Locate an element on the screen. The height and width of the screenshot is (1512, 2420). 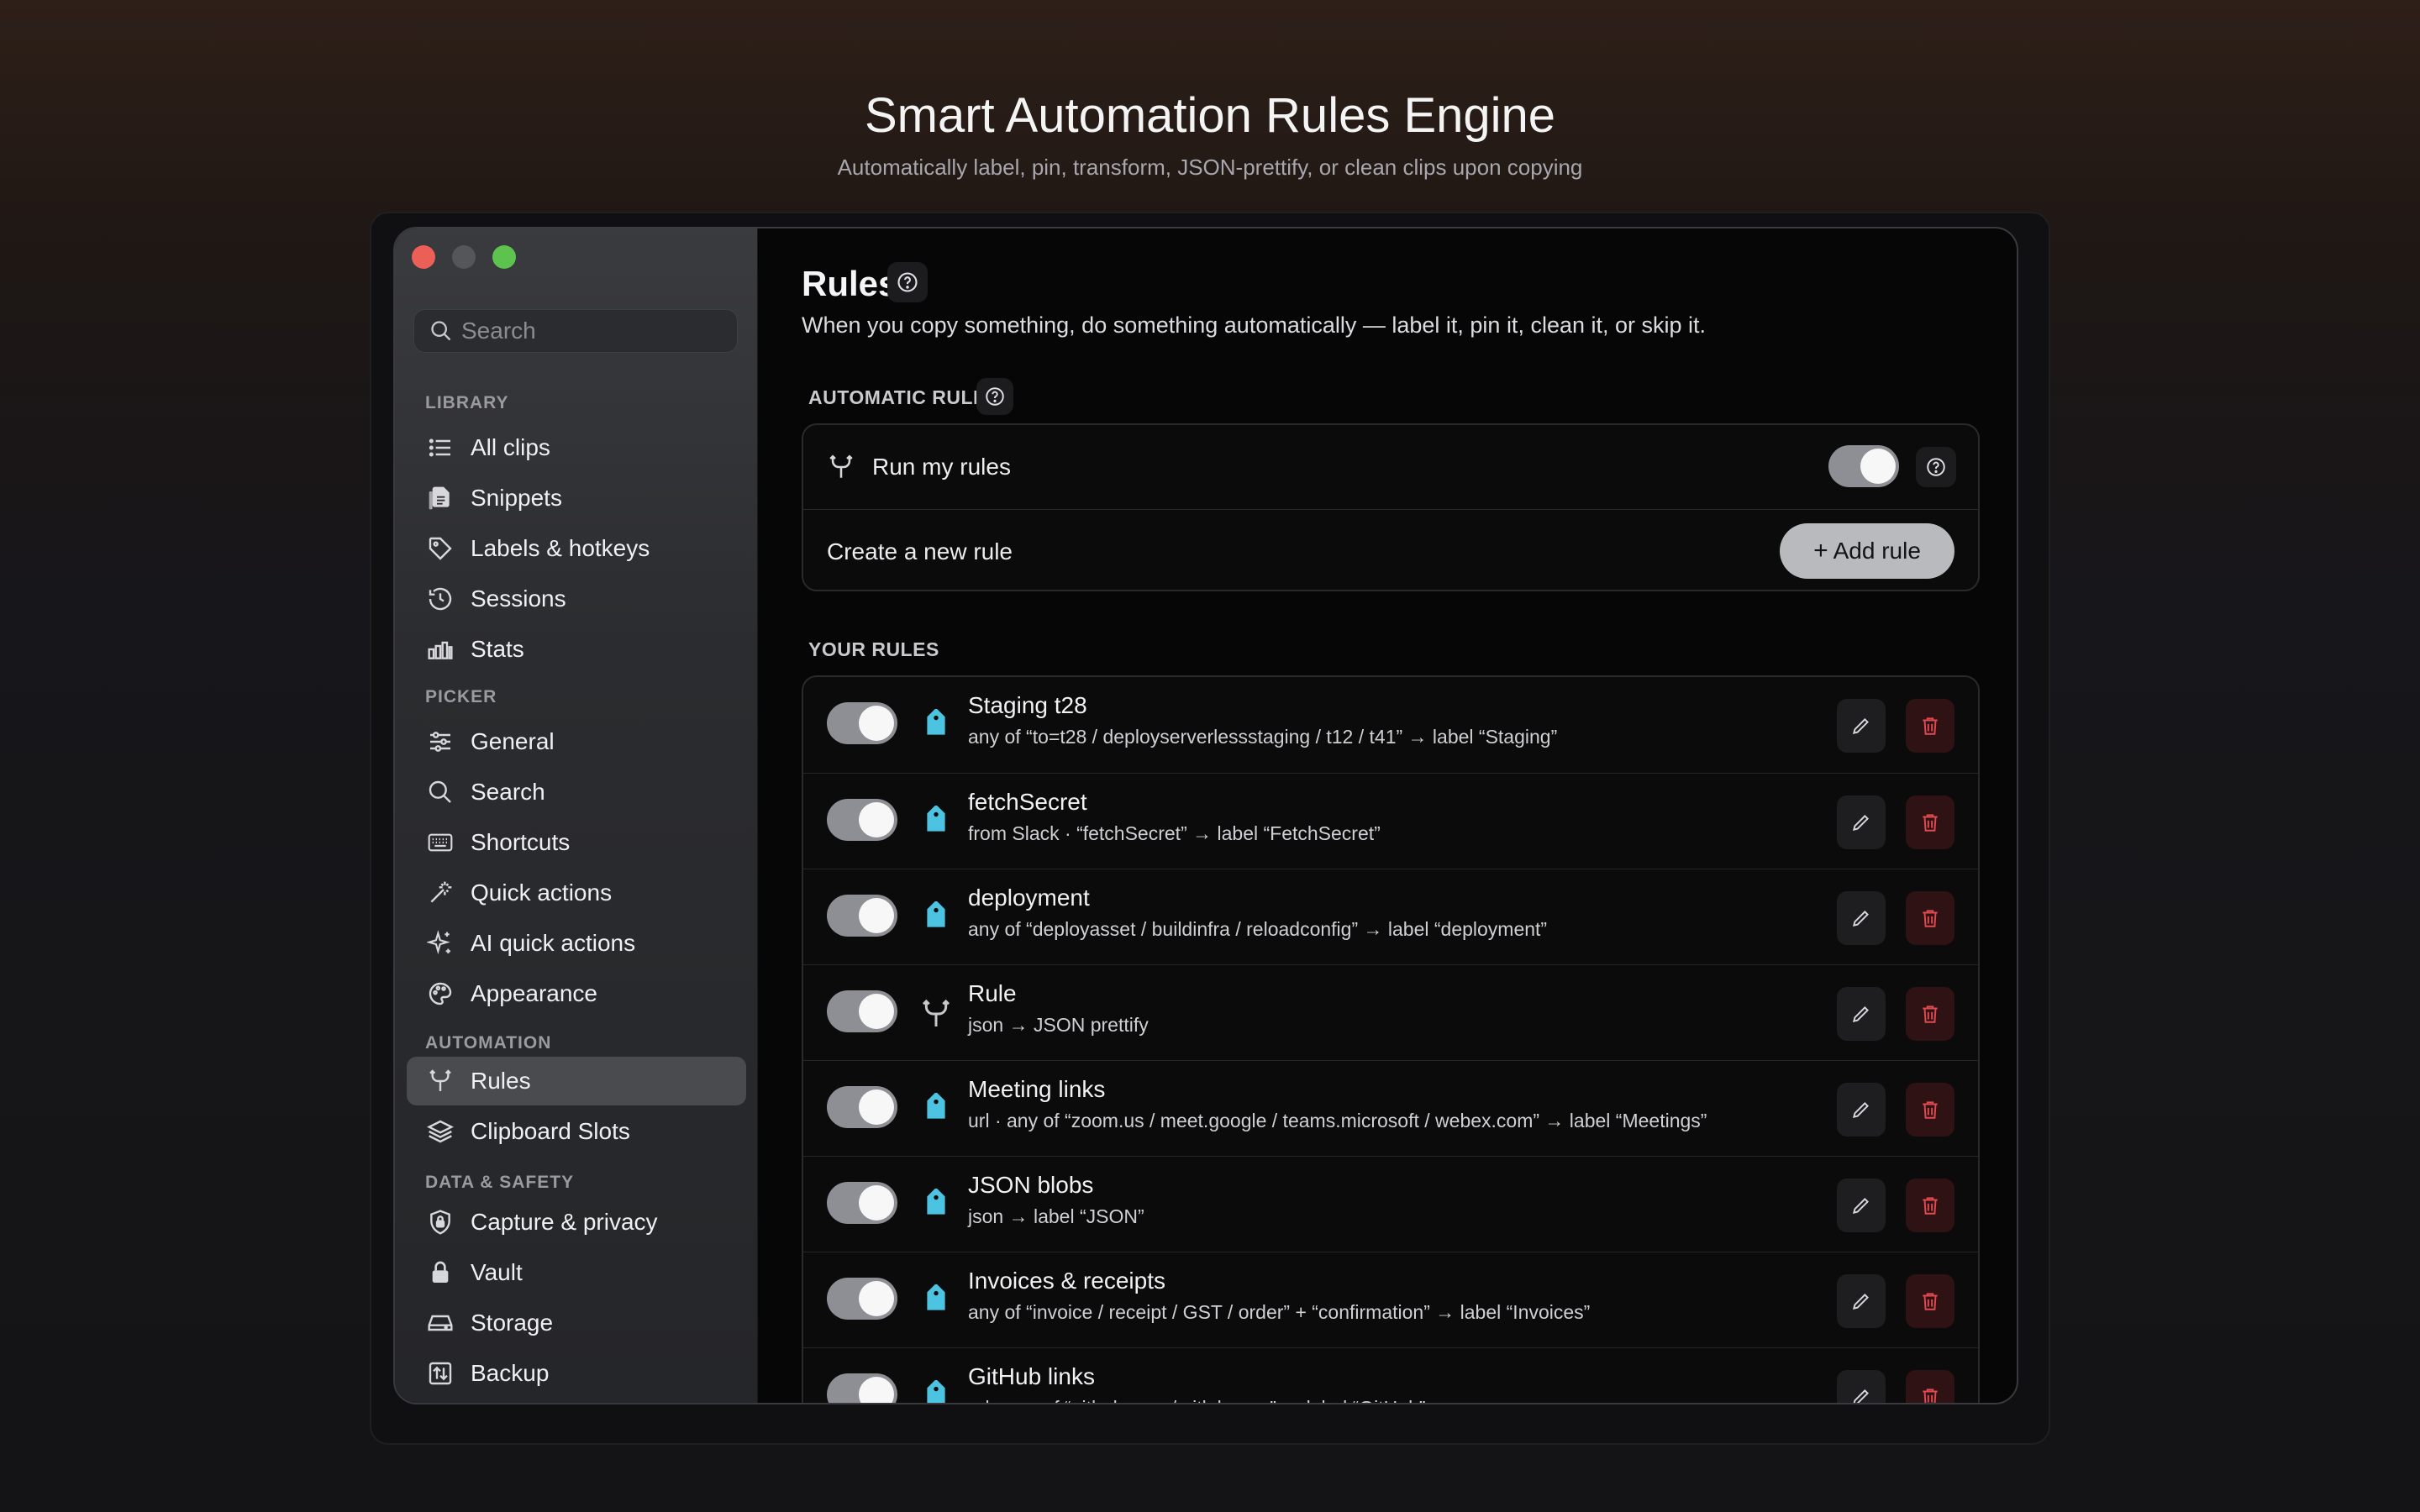
rule-name: deployment is located at coordinates (1029, 898).